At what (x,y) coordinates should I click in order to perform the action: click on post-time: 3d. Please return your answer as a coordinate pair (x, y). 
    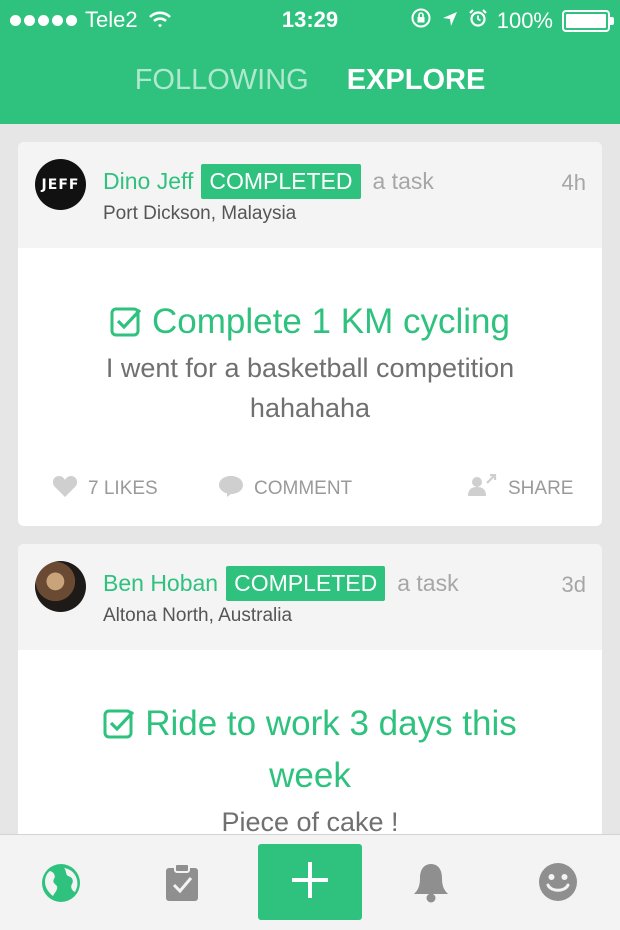
    Looking at the image, I should click on (573, 584).